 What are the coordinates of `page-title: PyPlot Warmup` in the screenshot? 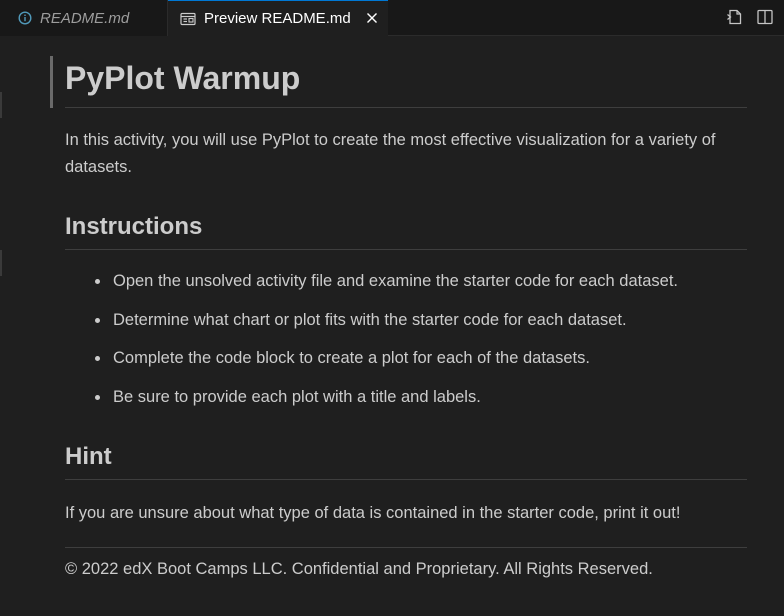 It's located at (183, 78).